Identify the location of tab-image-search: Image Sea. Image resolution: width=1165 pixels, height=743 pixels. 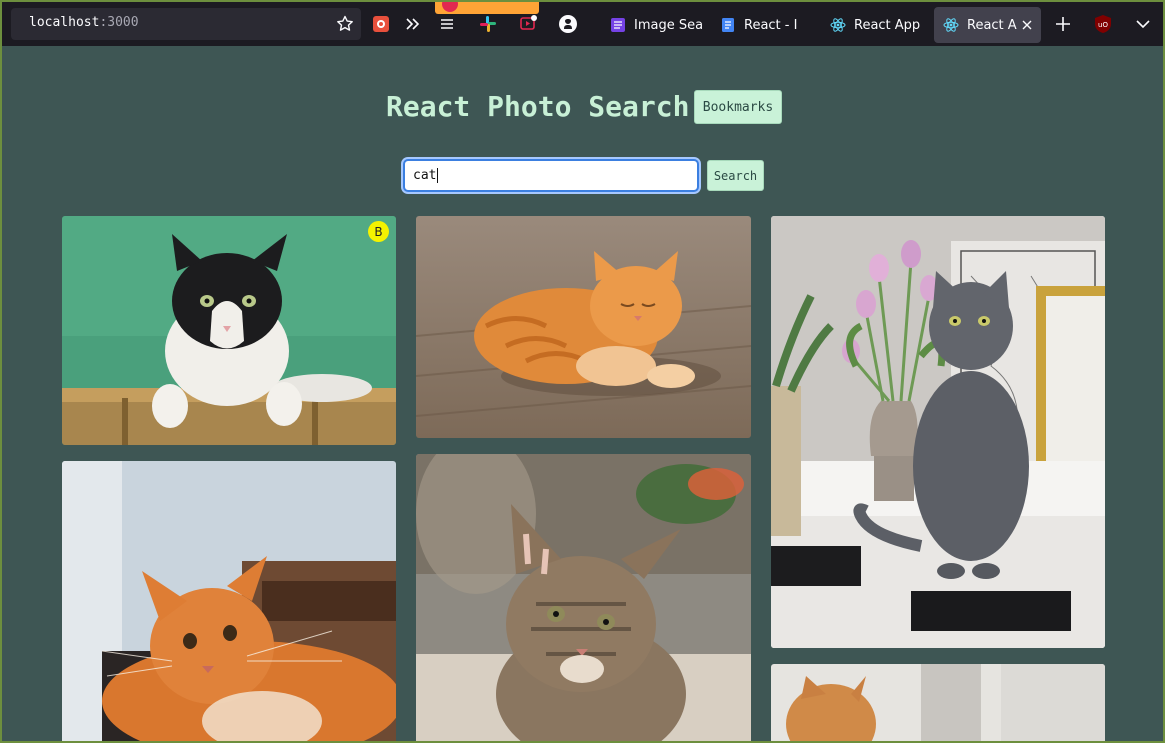
(653, 25).